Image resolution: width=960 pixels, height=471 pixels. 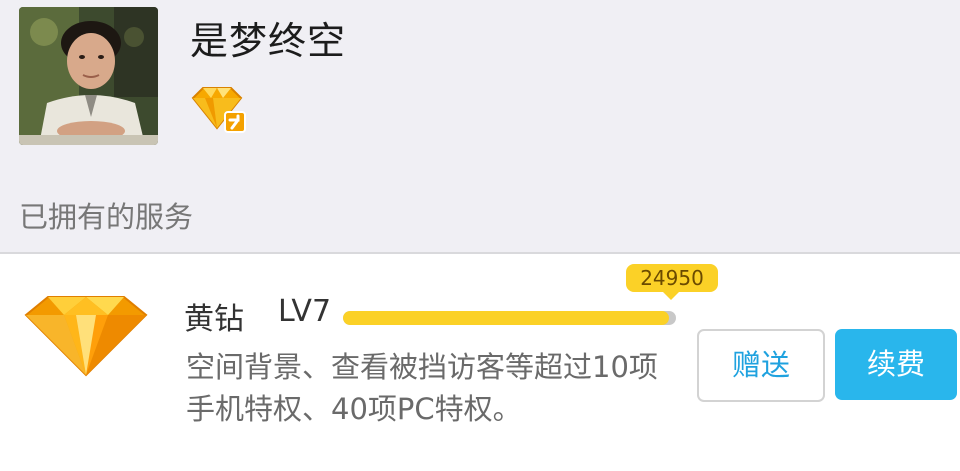 I want to click on level-progress-bar, so click(x=509, y=318).